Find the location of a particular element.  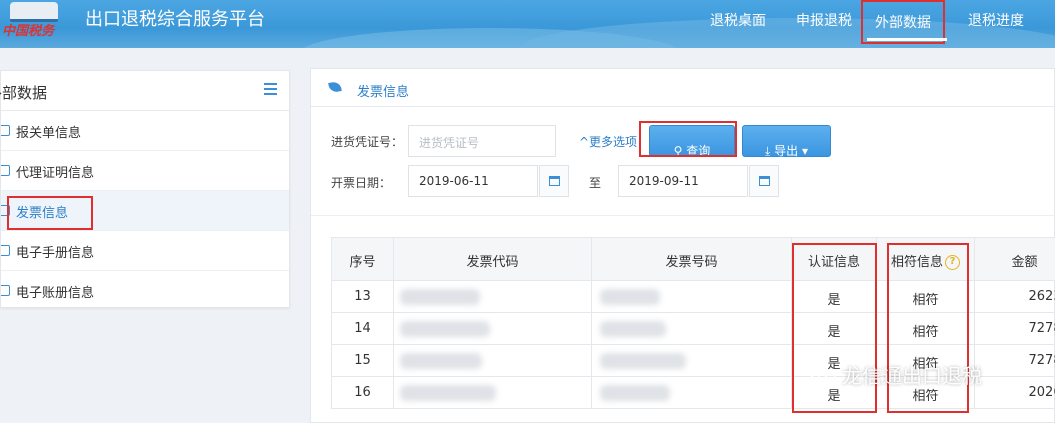

sidebar-item-invoice: 发票信息 is located at coordinates (145, 211).